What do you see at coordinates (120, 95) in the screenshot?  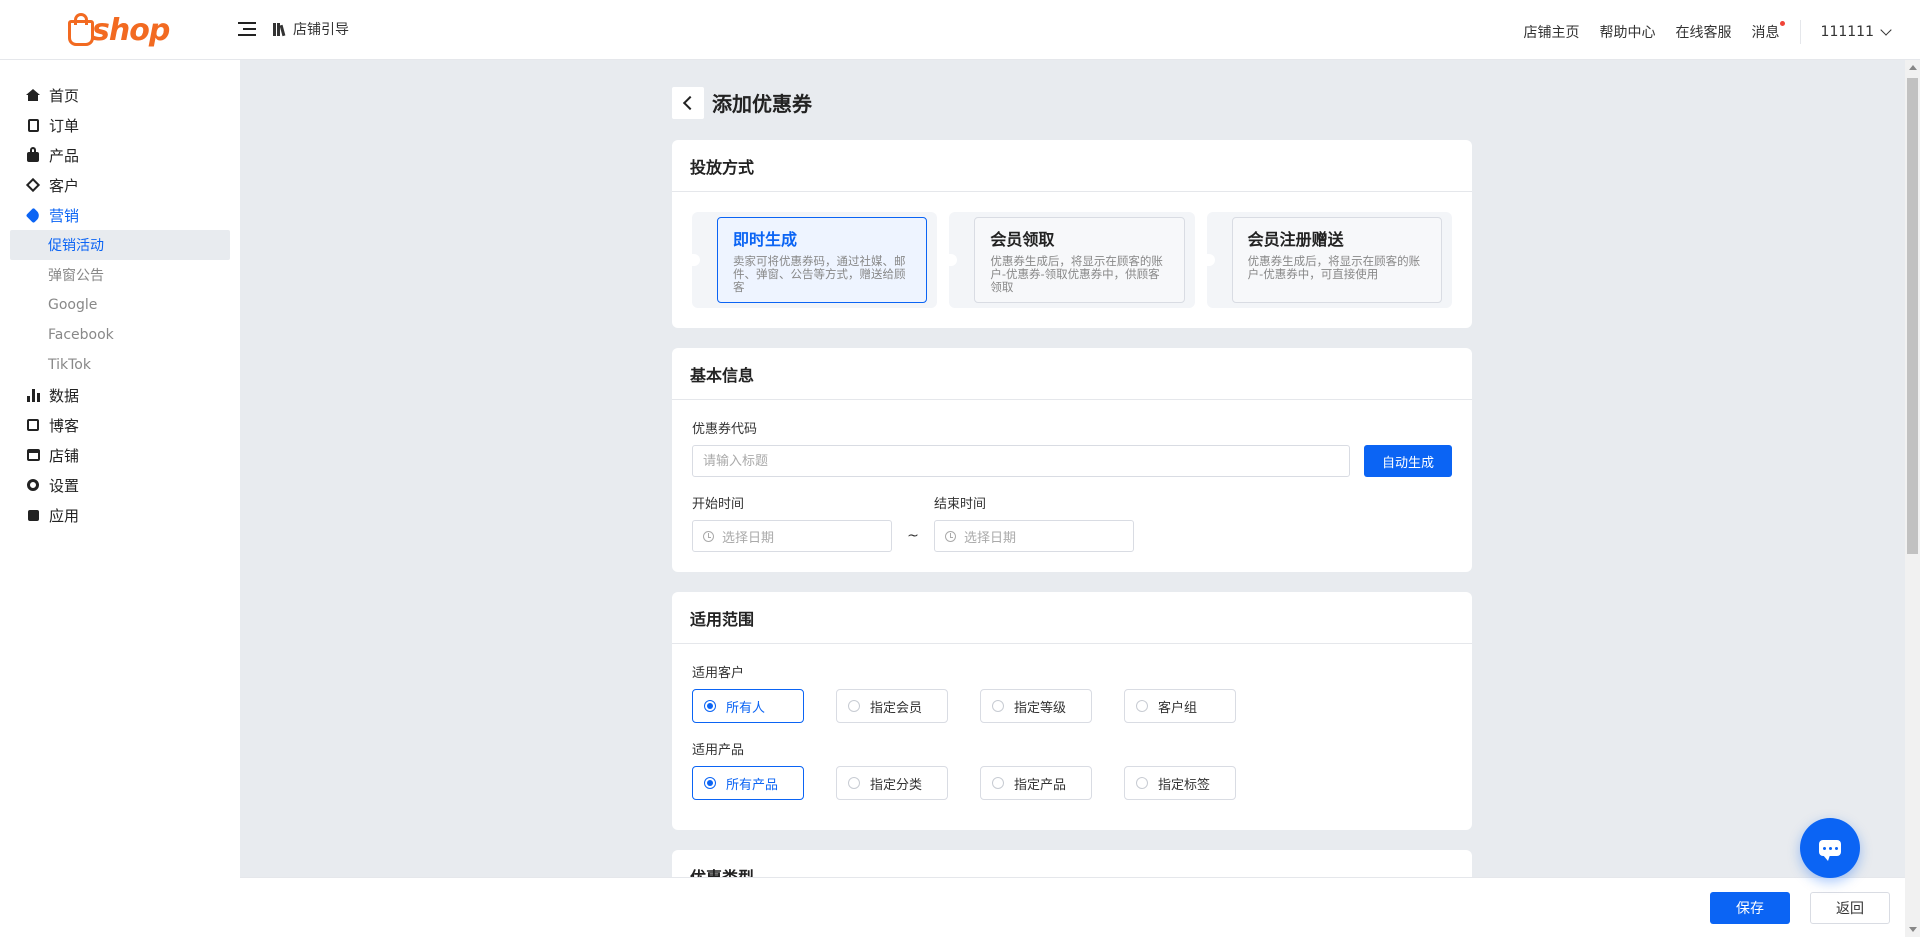 I see `sidebar-item-home: 首页` at bounding box center [120, 95].